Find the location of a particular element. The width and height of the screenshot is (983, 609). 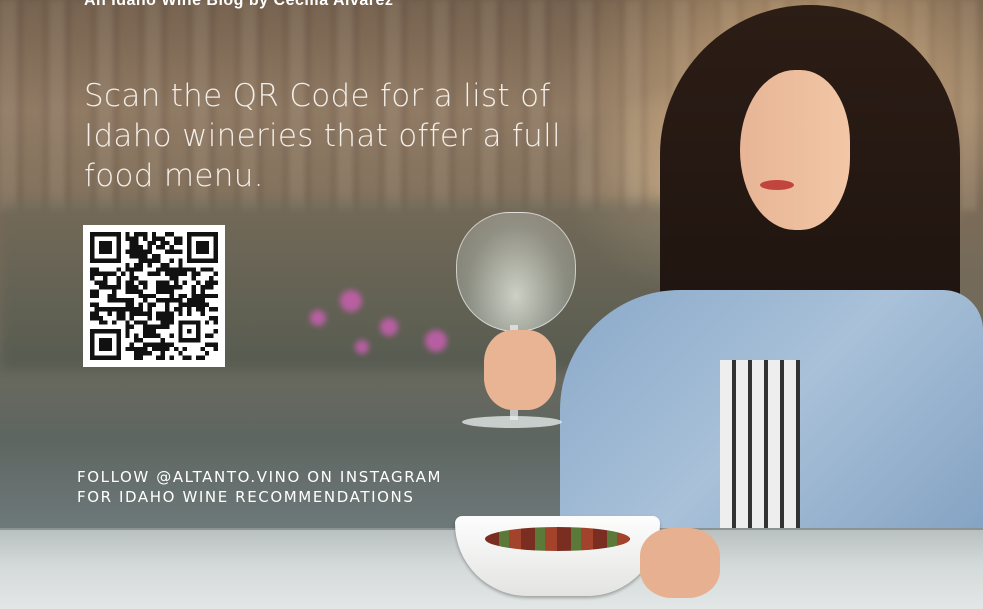

wine-glass-bowl is located at coordinates (516, 272).